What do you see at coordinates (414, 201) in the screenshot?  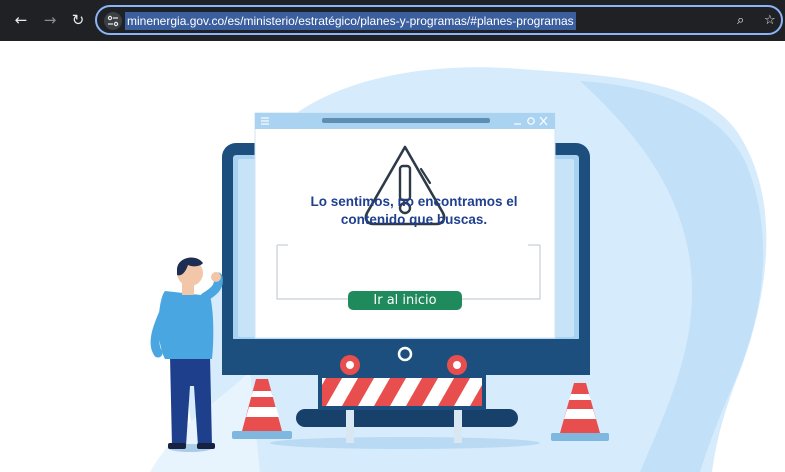 I see `error-message-line1: Lo sentimos, no encontramos el` at bounding box center [414, 201].